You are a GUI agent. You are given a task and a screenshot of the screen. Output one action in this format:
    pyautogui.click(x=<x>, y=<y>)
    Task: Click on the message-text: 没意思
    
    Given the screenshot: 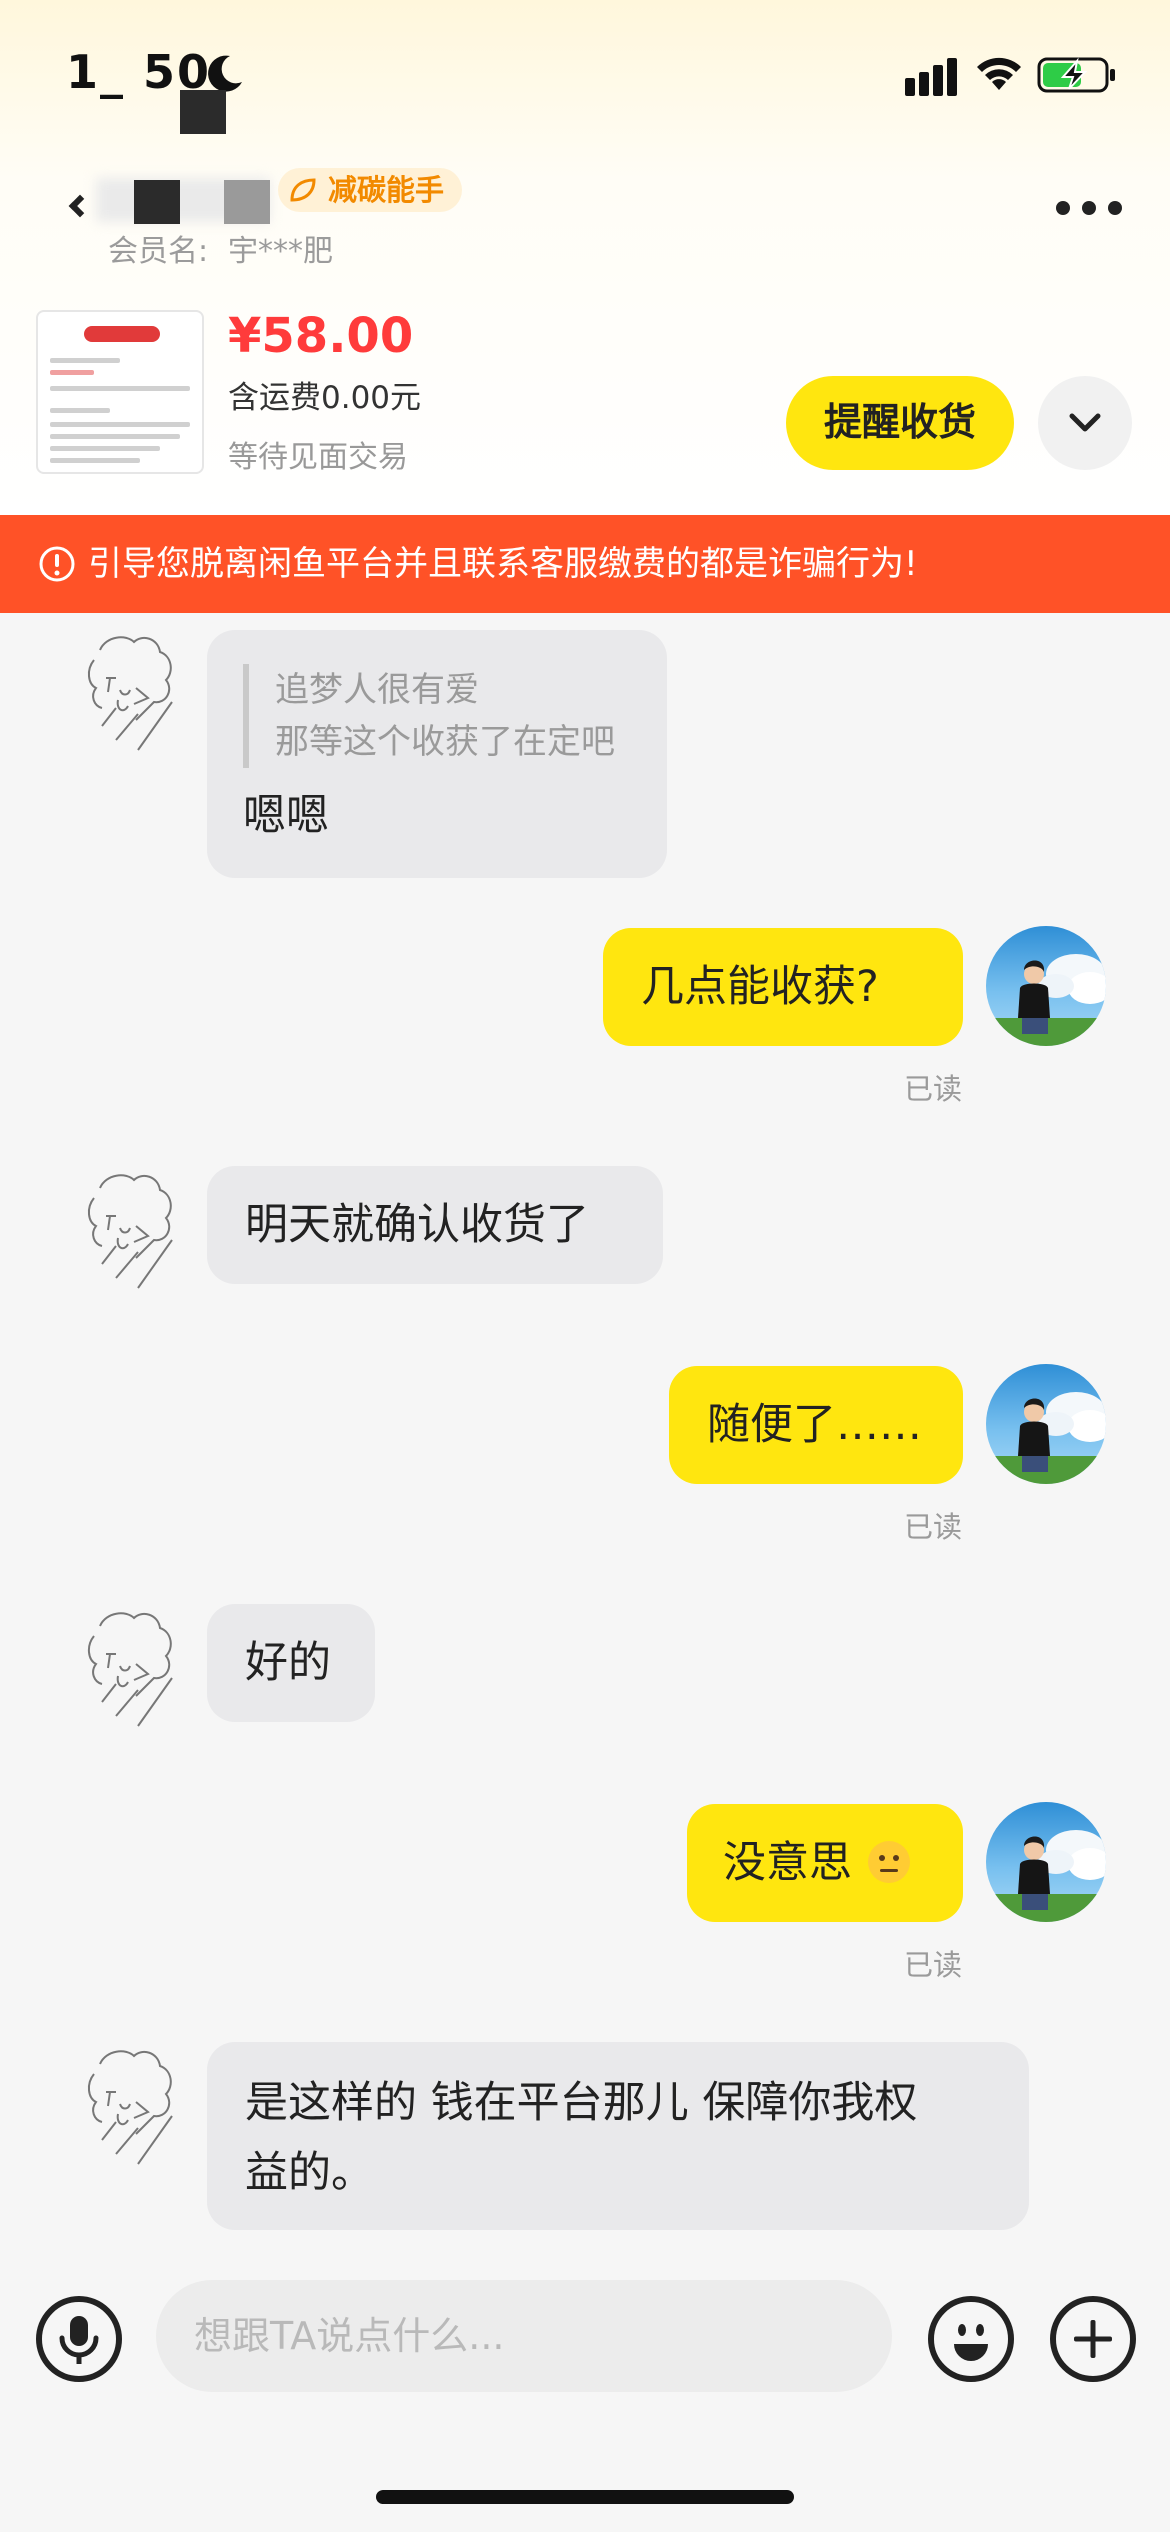 What is the action you would take?
    pyautogui.click(x=817, y=1863)
    